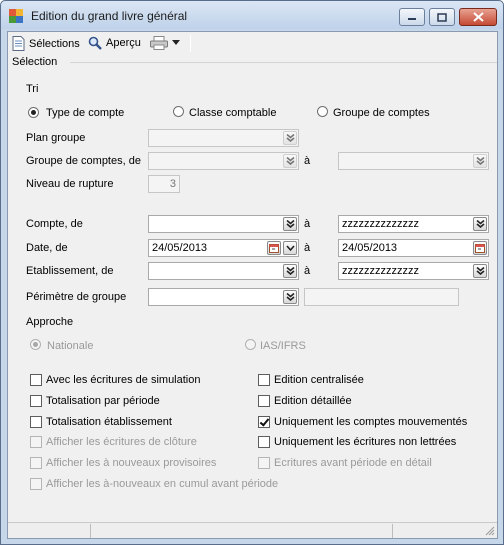  I want to click on date-to-calendar-button, so click(480, 248).